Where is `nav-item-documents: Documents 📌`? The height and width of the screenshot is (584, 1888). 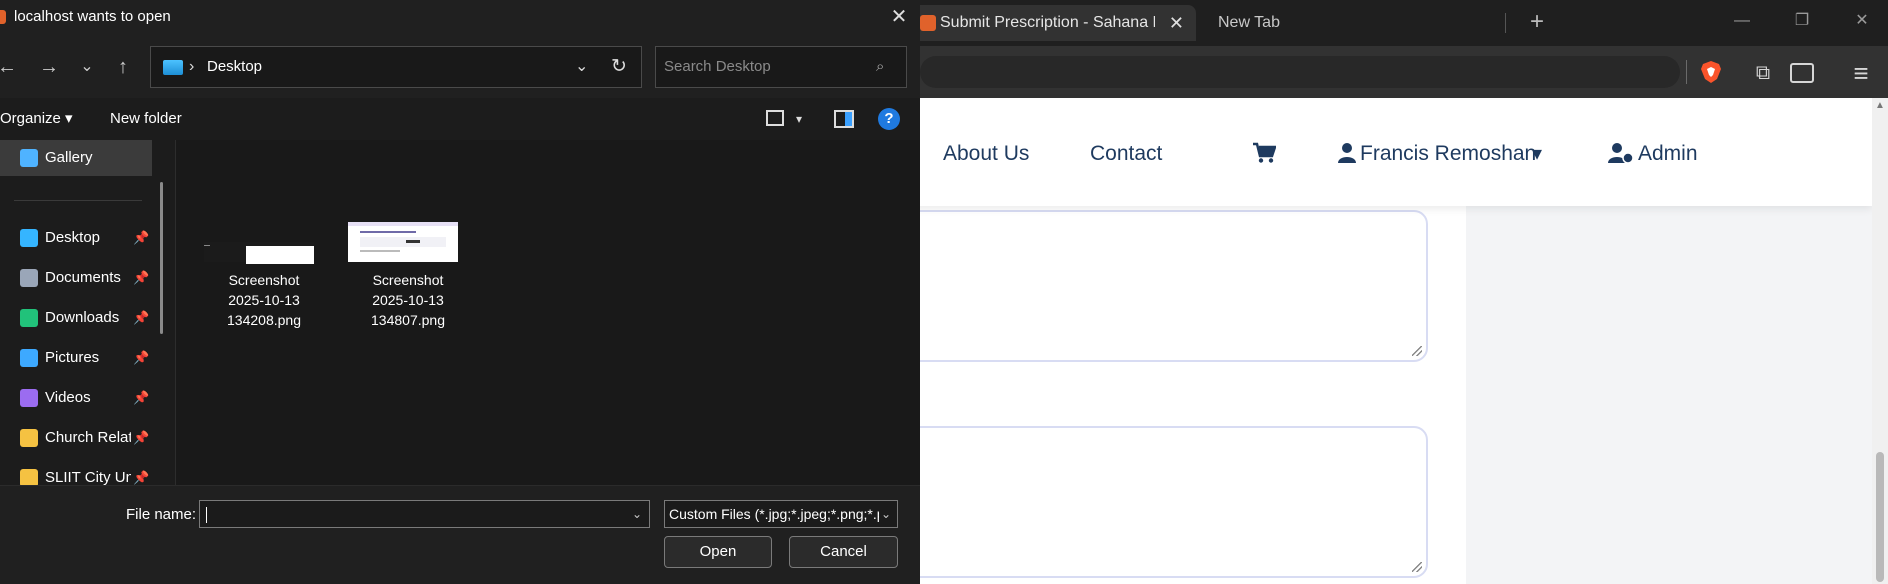 nav-item-documents: Documents 📌 is located at coordinates (76, 278).